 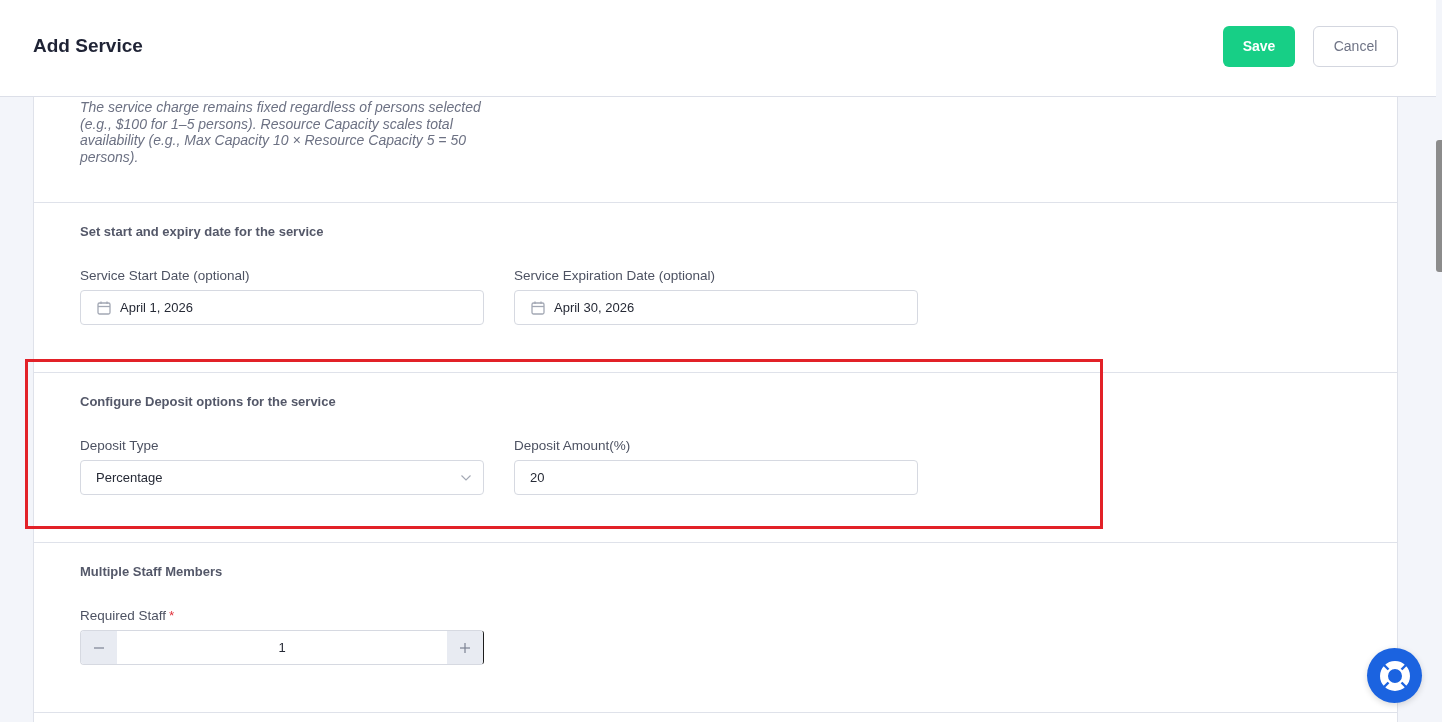 I want to click on cancel-button: Cancel, so click(x=1355, y=46).